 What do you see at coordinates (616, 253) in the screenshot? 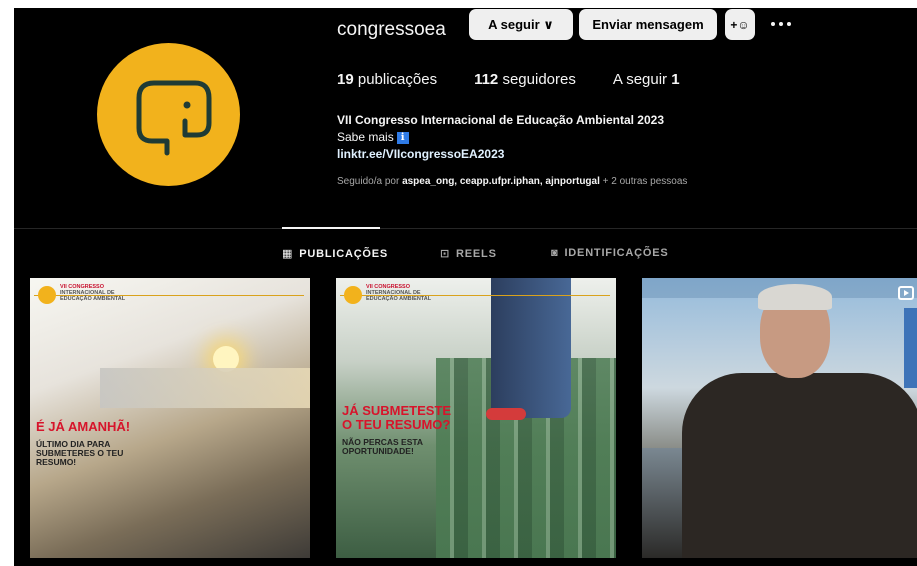
I see `tab-tagged-label: IDENTIFICAÇÕES` at bounding box center [616, 253].